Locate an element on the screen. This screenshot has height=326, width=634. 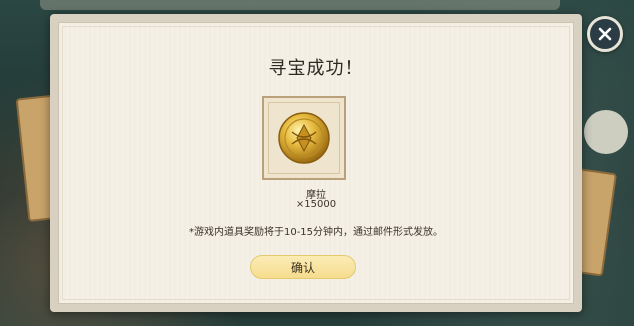
close-button is located at coordinates (605, 34).